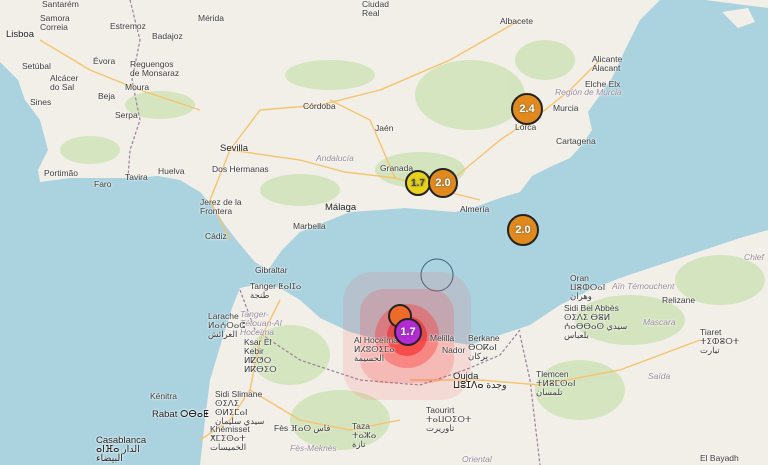 The image size is (768, 465). Describe the element at coordinates (128, 26) in the screenshot. I see `place-label: Estremoz` at that location.